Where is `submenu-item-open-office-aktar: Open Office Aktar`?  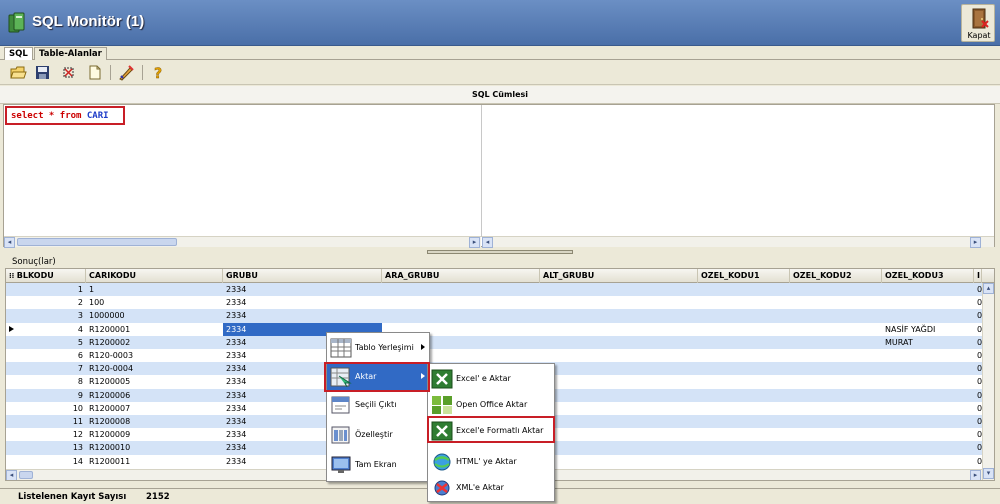 submenu-item-open-office-aktar: Open Office Aktar is located at coordinates (491, 405).